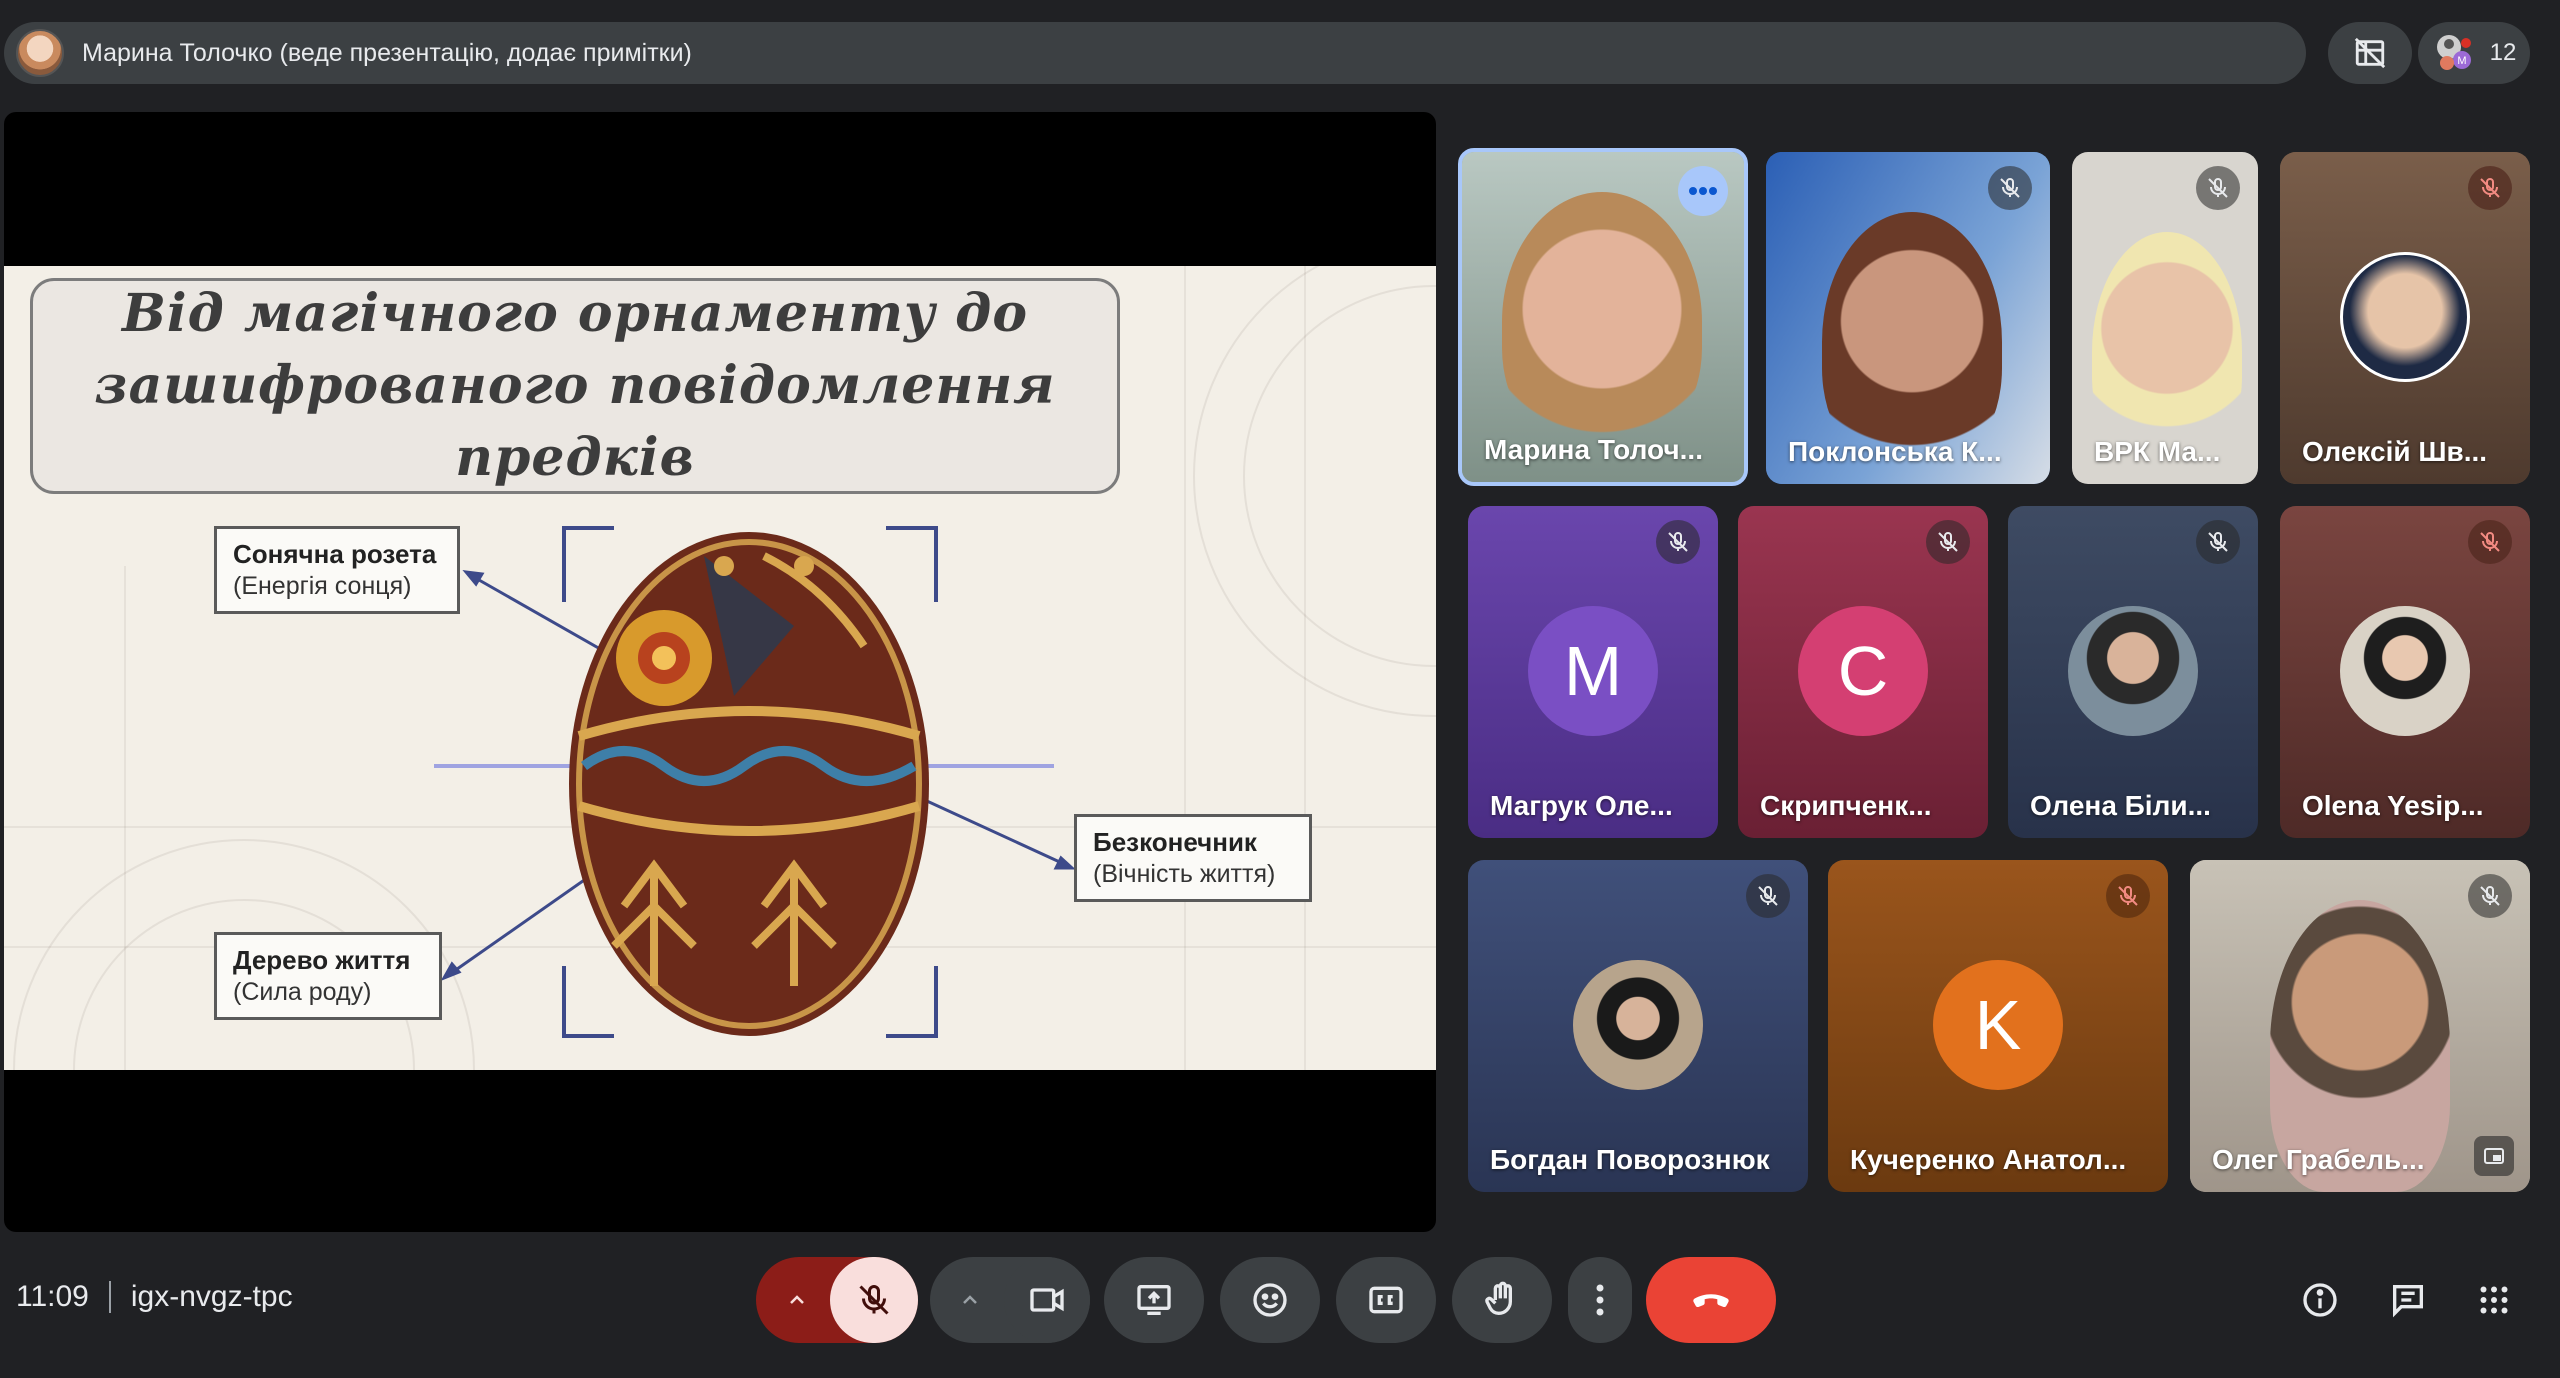  I want to click on presenter-avatar, so click(40, 53).